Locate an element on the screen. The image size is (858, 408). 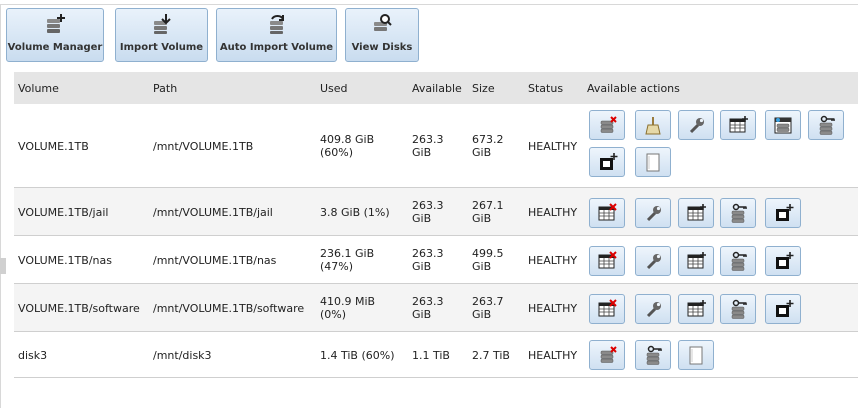
used-space: 236.1 GiB (47%) is located at coordinates (347, 260).